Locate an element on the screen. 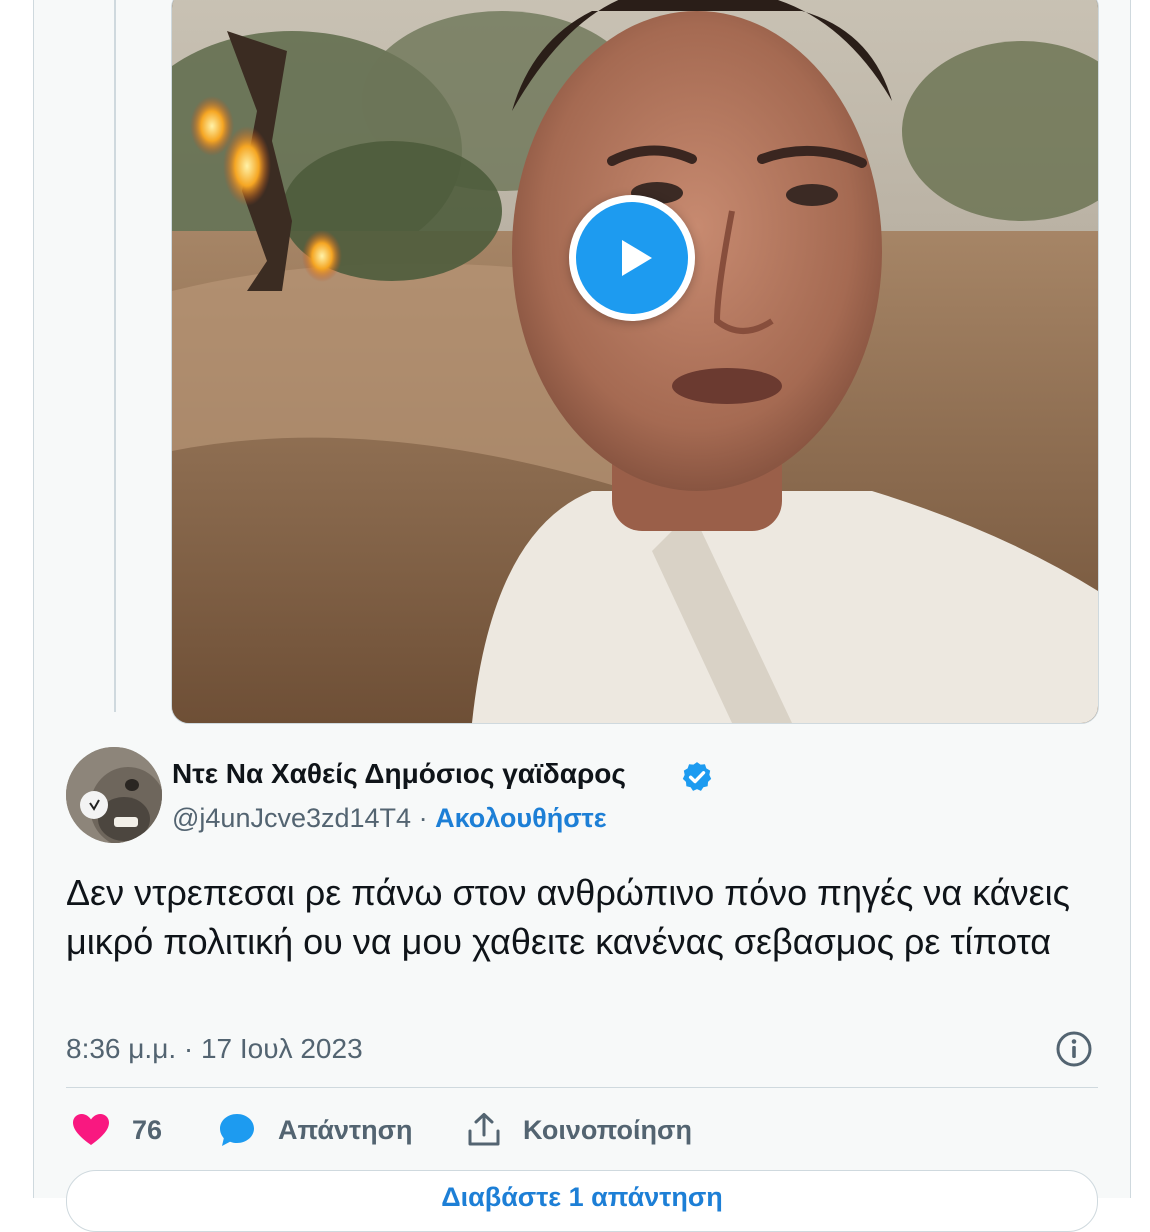 Image resolution: width=1150 pixels, height=1232 pixels. like-count: 76 is located at coordinates (147, 1129).